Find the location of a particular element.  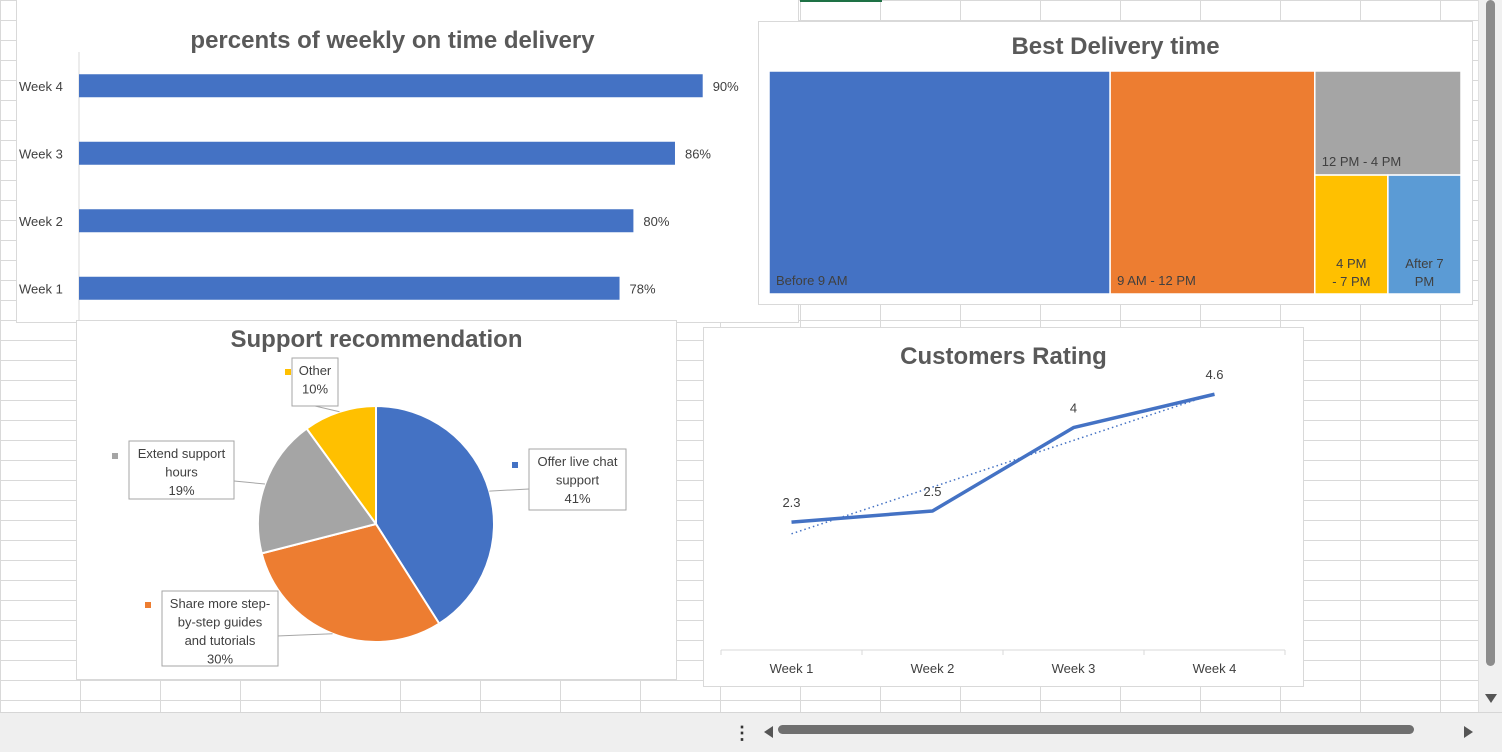

tile-label: 4 PM is located at coordinates (1351, 263).